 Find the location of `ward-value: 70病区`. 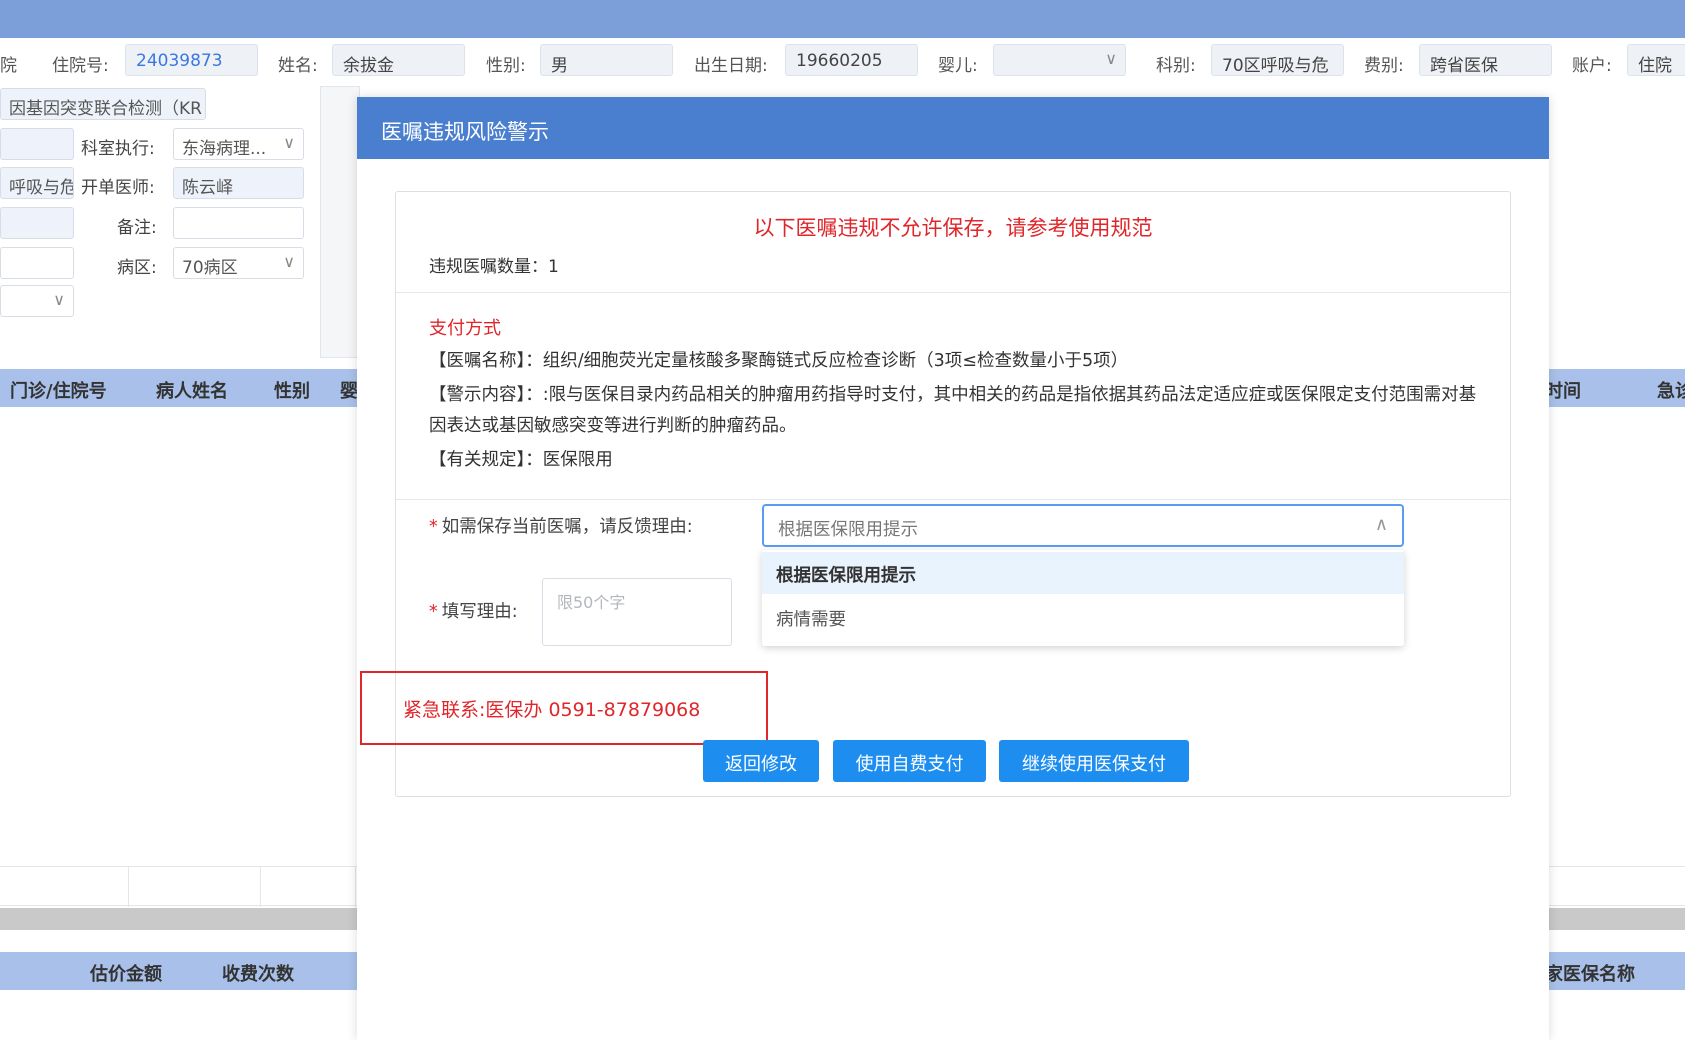

ward-value: 70病区 is located at coordinates (210, 268).